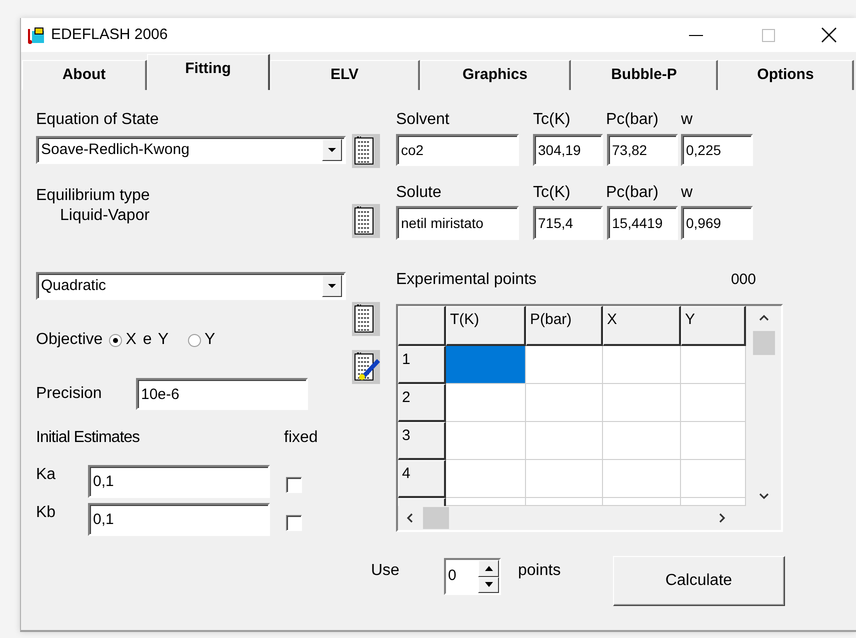 This screenshot has width=856, height=638. Describe the element at coordinates (104, 216) in the screenshot. I see `equilibrium-value: Liquid-Vapor` at that location.